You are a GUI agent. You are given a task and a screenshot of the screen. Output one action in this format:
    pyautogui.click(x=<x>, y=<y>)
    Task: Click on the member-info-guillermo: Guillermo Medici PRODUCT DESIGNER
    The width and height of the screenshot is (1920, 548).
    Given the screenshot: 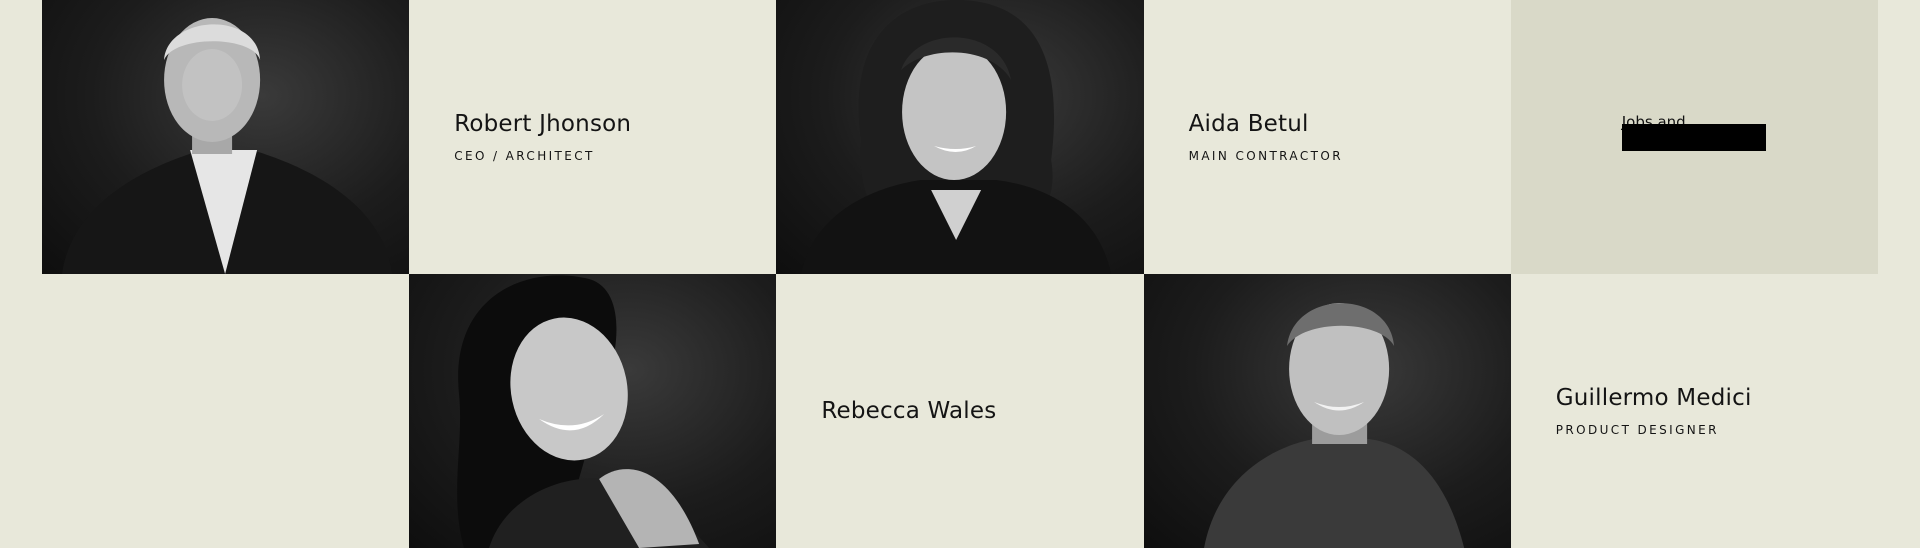 What is the action you would take?
    pyautogui.click(x=1694, y=411)
    